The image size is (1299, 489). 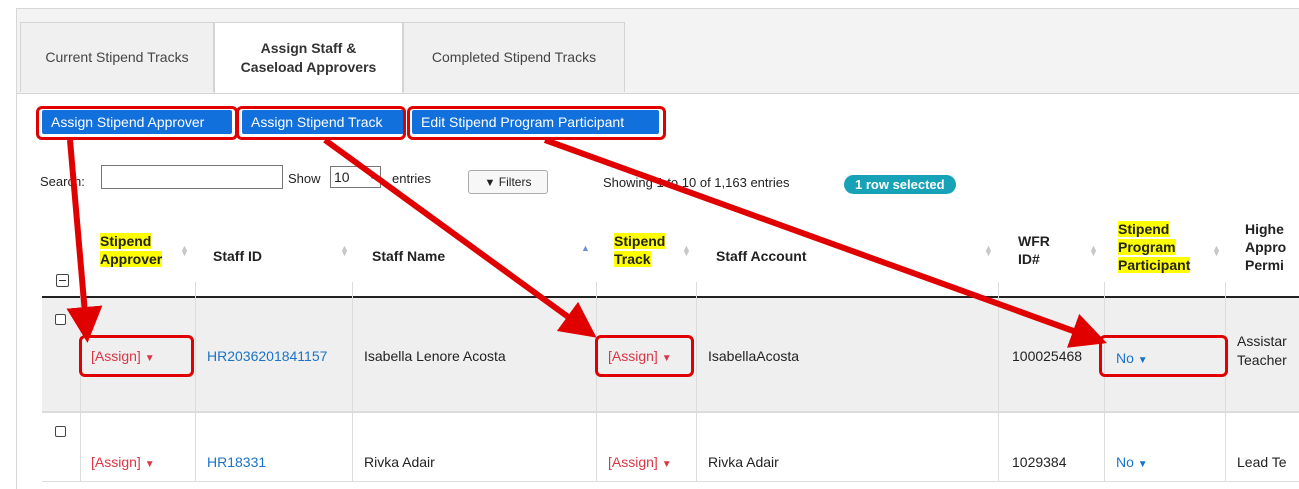 I want to click on col-wfr-id: WFR ID#, so click(x=1034, y=250).